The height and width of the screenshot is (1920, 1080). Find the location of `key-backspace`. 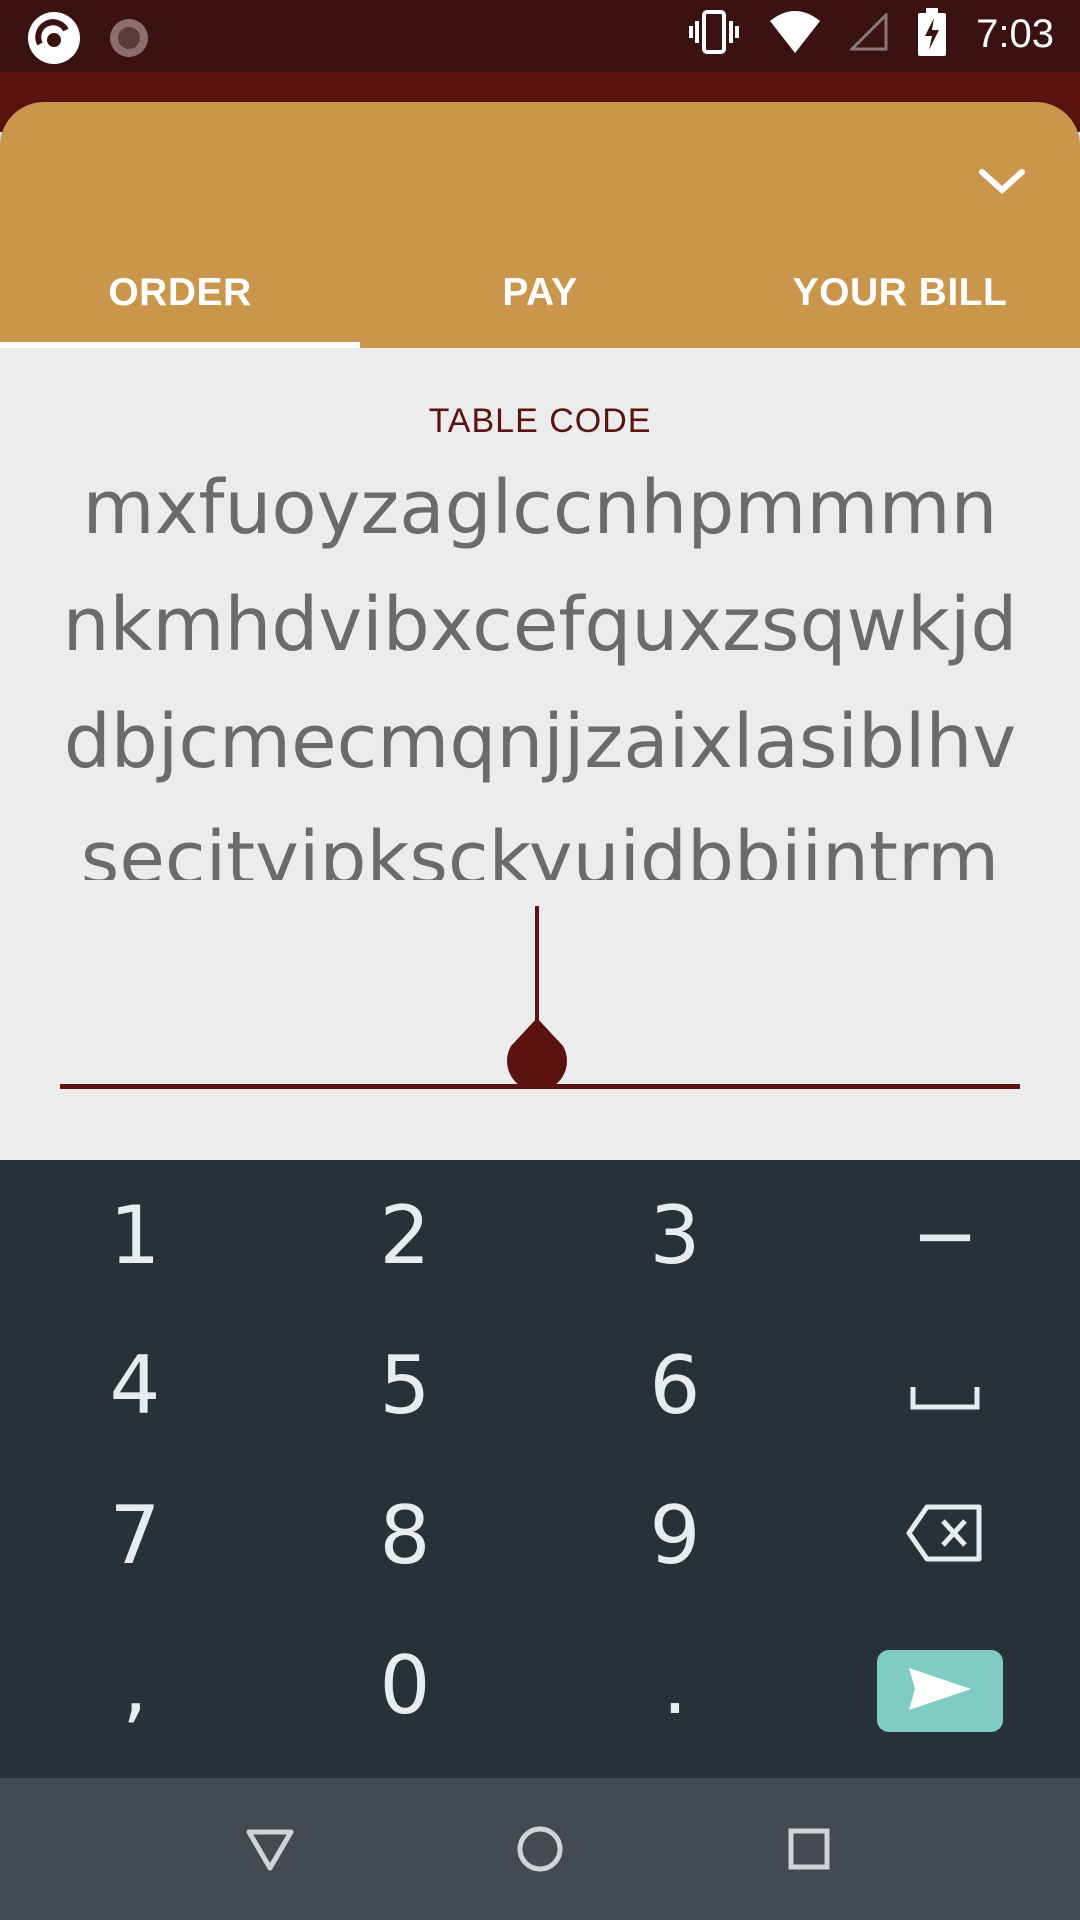

key-backspace is located at coordinates (945, 1535).